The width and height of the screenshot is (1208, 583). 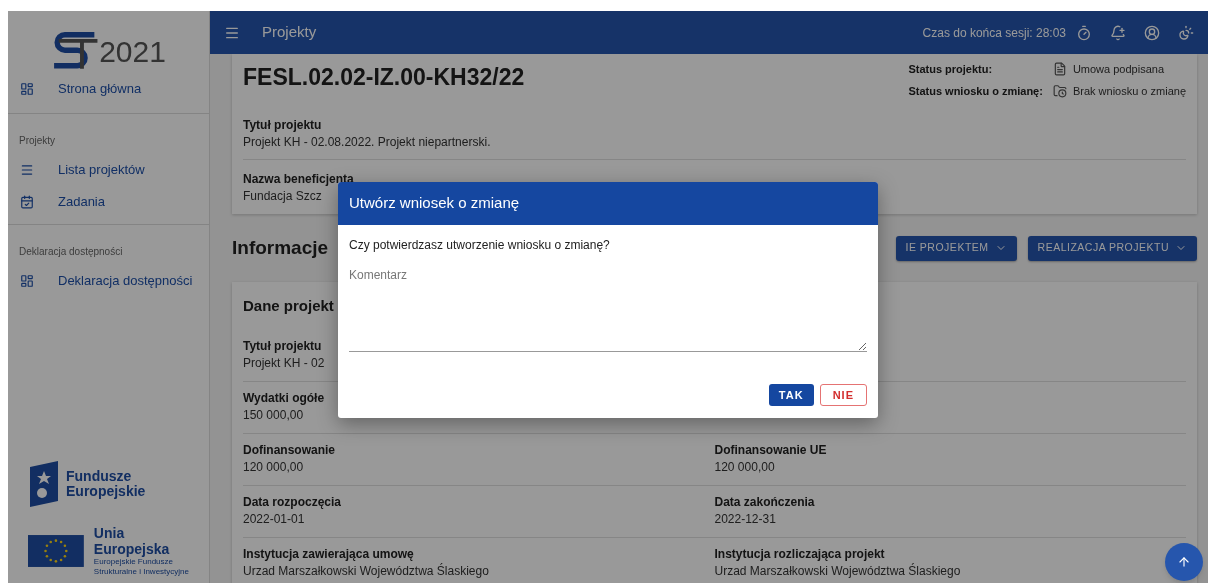 What do you see at coordinates (480, 245) in the screenshot?
I see `dialog-question: Czy potwierdzasz utworzenie wniosku o zmianę?` at bounding box center [480, 245].